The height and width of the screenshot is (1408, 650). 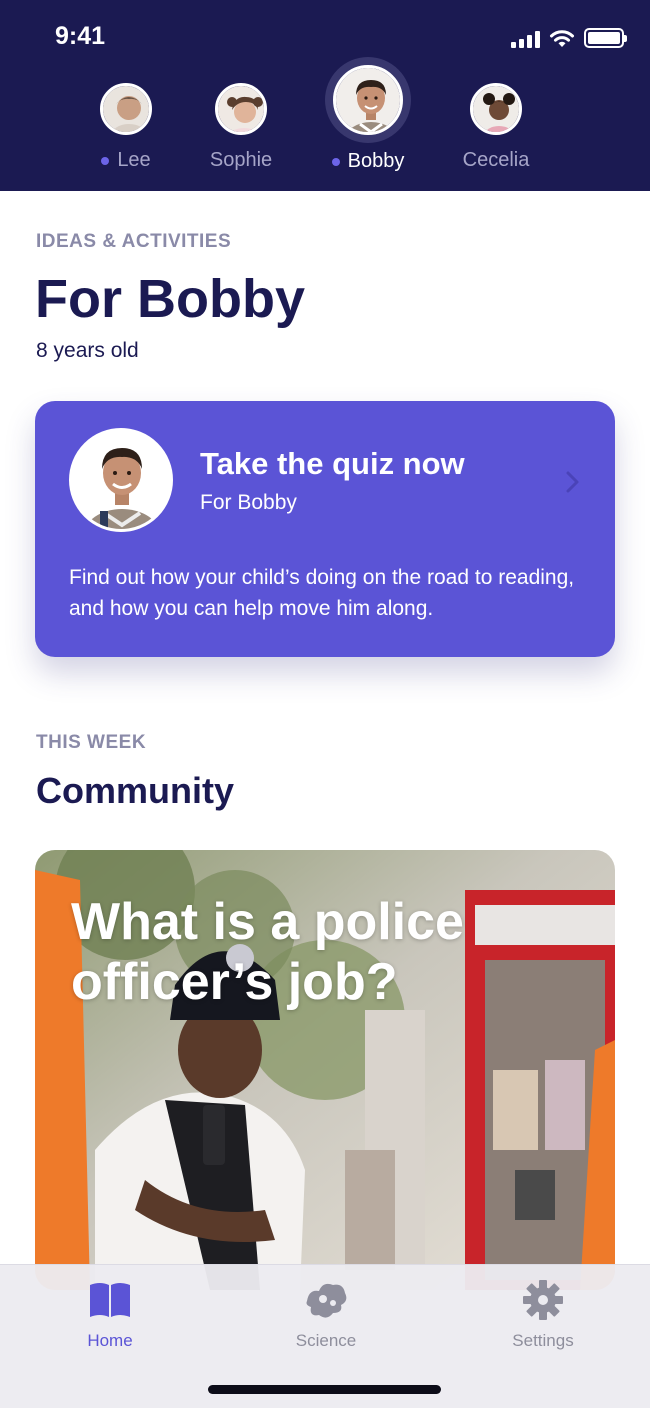 I want to click on wifi-icon, so click(x=562, y=38).